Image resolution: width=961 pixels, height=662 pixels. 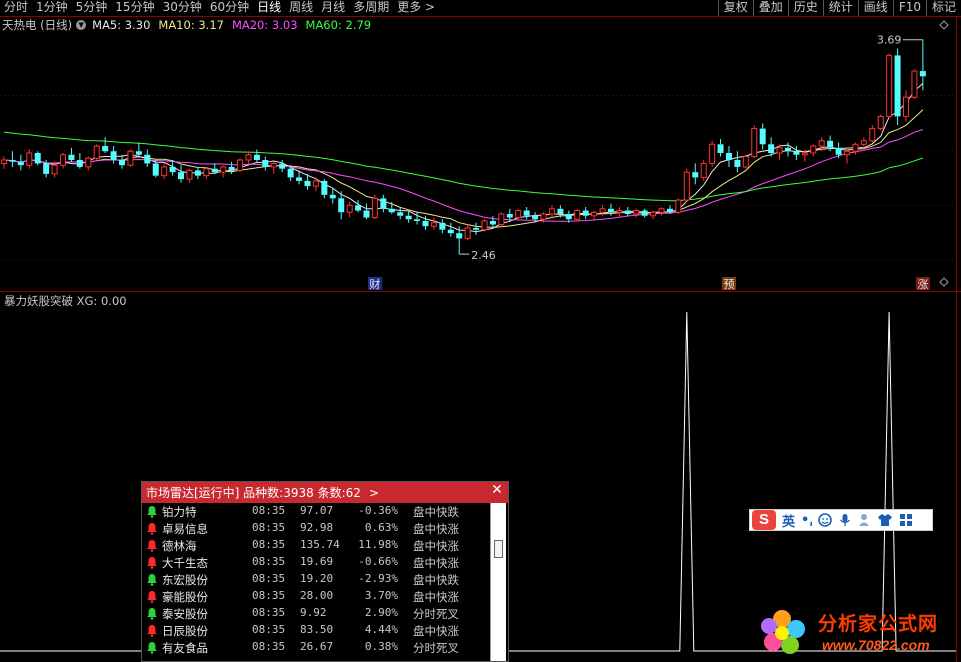 What do you see at coordinates (179, 546) in the screenshot?
I see `stock-name: 德林海` at bounding box center [179, 546].